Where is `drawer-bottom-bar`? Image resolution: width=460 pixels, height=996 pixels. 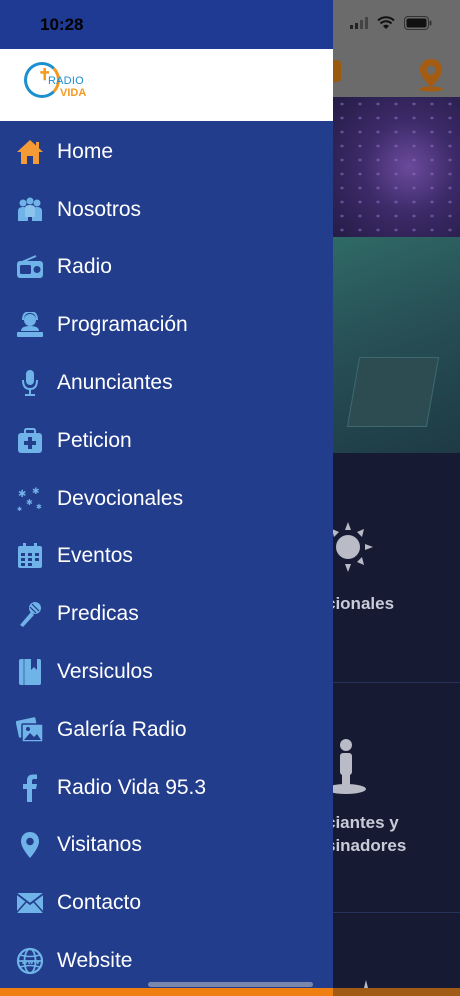 drawer-bottom-bar is located at coordinates (166, 992).